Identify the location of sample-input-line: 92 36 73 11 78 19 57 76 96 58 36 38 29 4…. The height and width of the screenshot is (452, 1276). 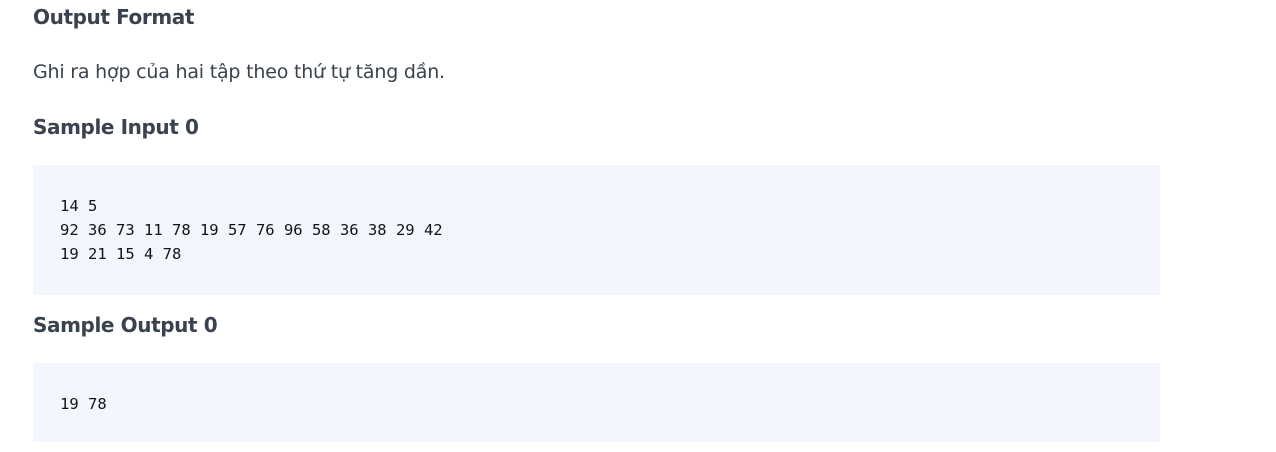
(251, 230).